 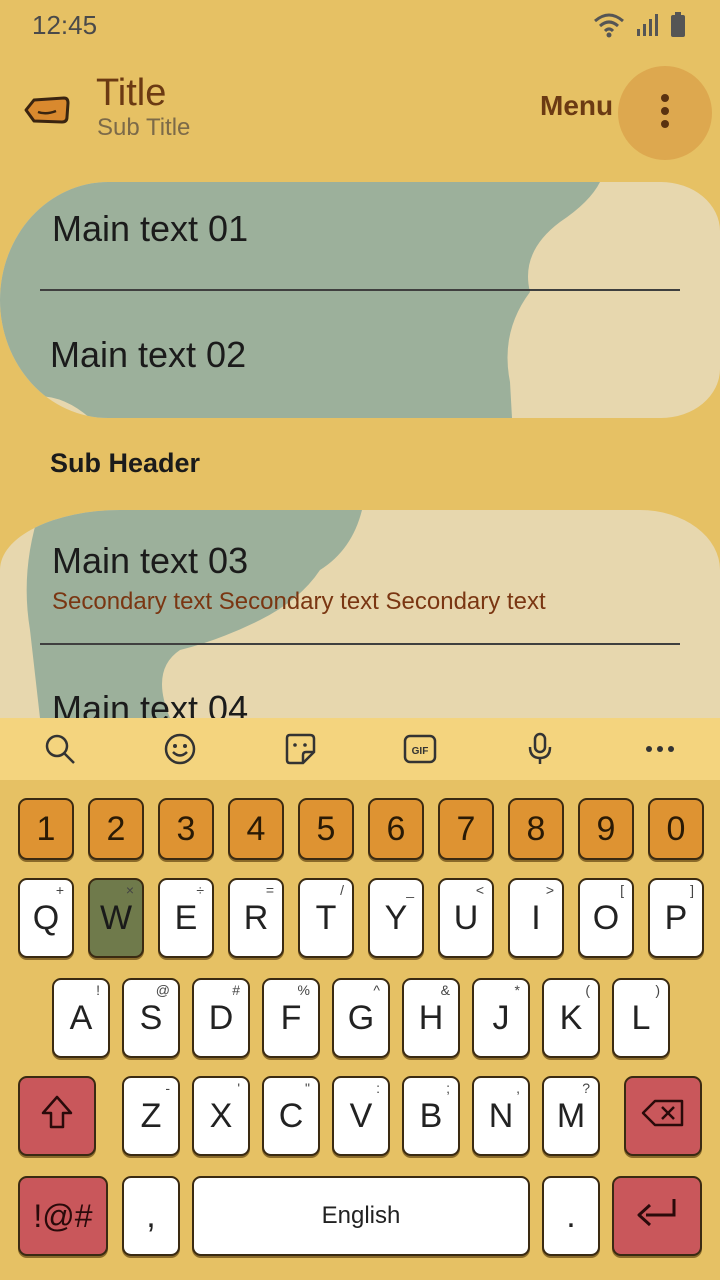 I want to click on key-v: V:, so click(x=361, y=1116).